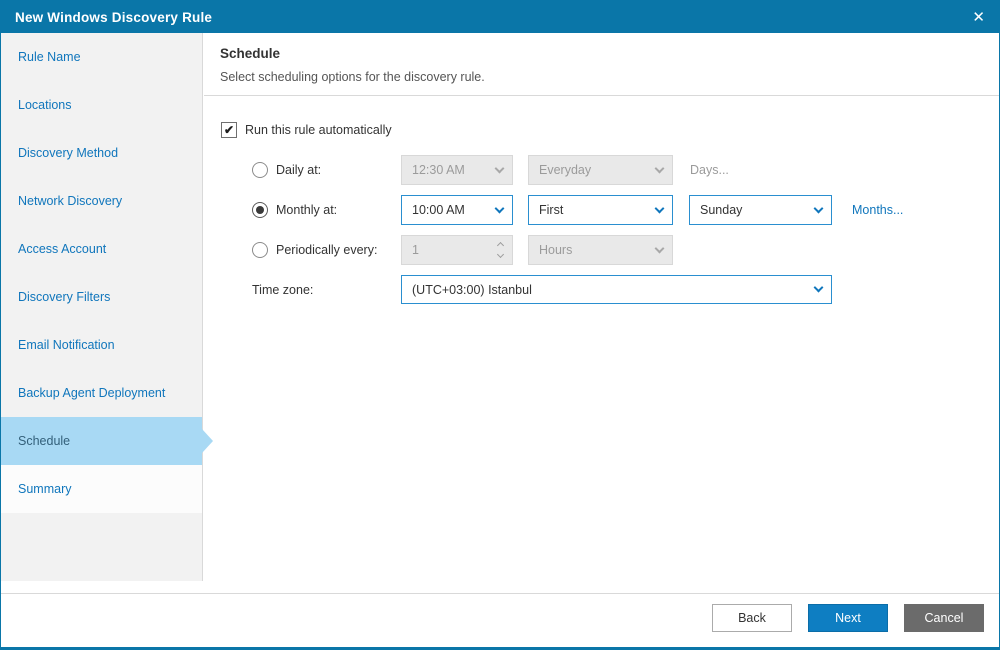  Describe the element at coordinates (101, 297) in the screenshot. I see `sidebar-item-discovery-filters: Discovery Filters` at that location.